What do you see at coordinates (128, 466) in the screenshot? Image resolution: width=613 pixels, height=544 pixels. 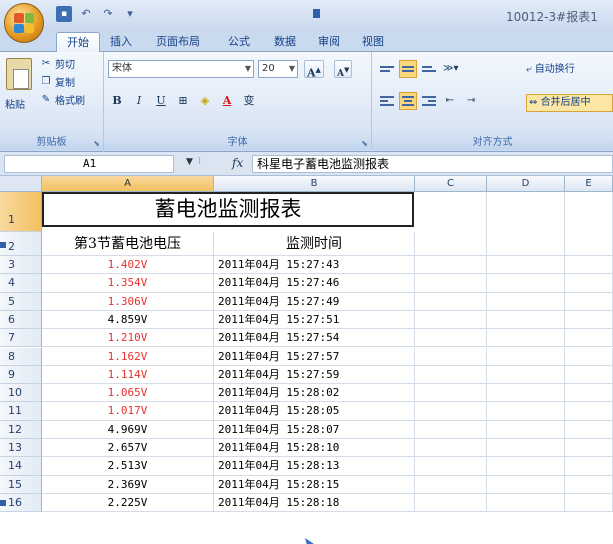 I see `voltage-cell: 2.513V` at bounding box center [128, 466].